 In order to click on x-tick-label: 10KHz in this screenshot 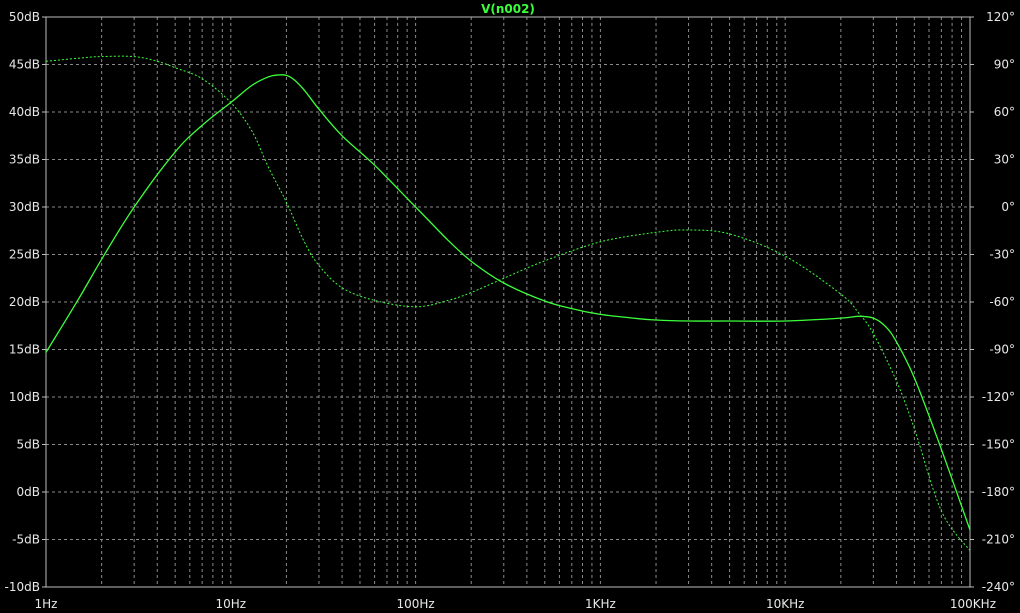, I will do `click(785, 604)`.